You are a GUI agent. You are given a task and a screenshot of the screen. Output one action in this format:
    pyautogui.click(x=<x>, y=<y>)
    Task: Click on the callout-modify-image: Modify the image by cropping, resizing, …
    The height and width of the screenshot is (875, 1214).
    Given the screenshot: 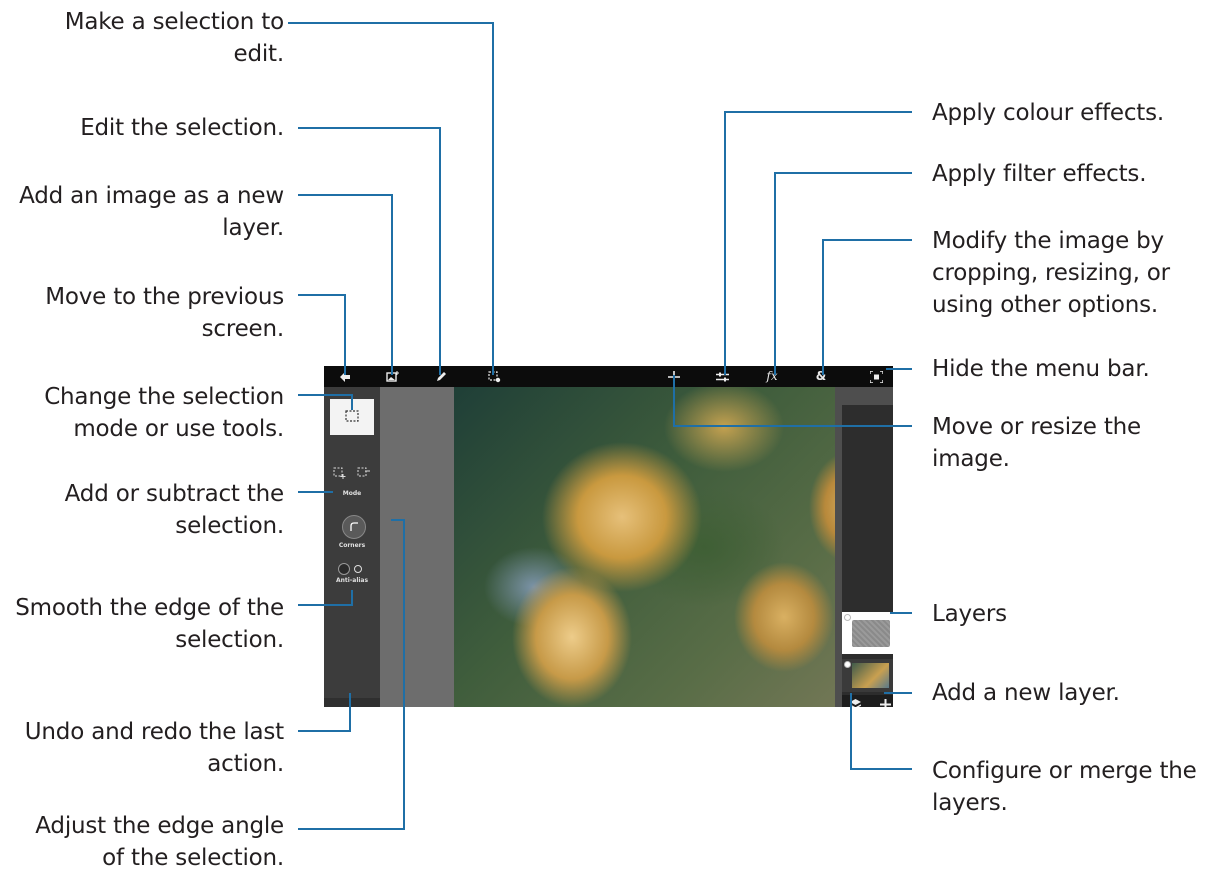 What is the action you would take?
    pyautogui.click(x=1051, y=273)
    